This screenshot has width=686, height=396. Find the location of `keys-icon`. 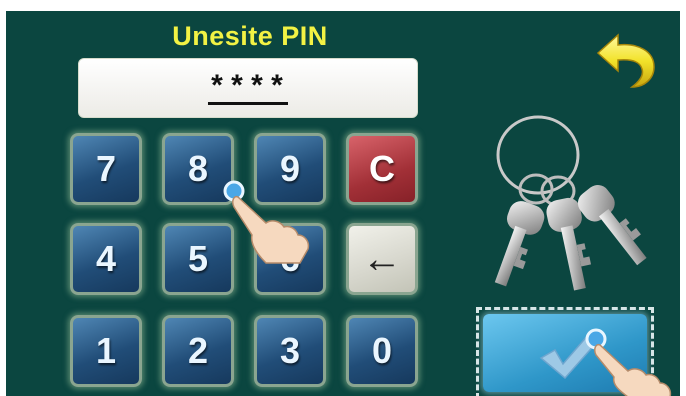

keys-icon is located at coordinates (570, 203).